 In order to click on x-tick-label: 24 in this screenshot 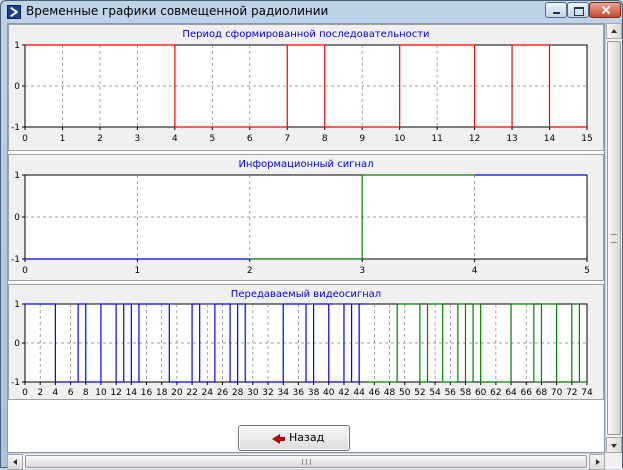, I will do `click(208, 393)`.